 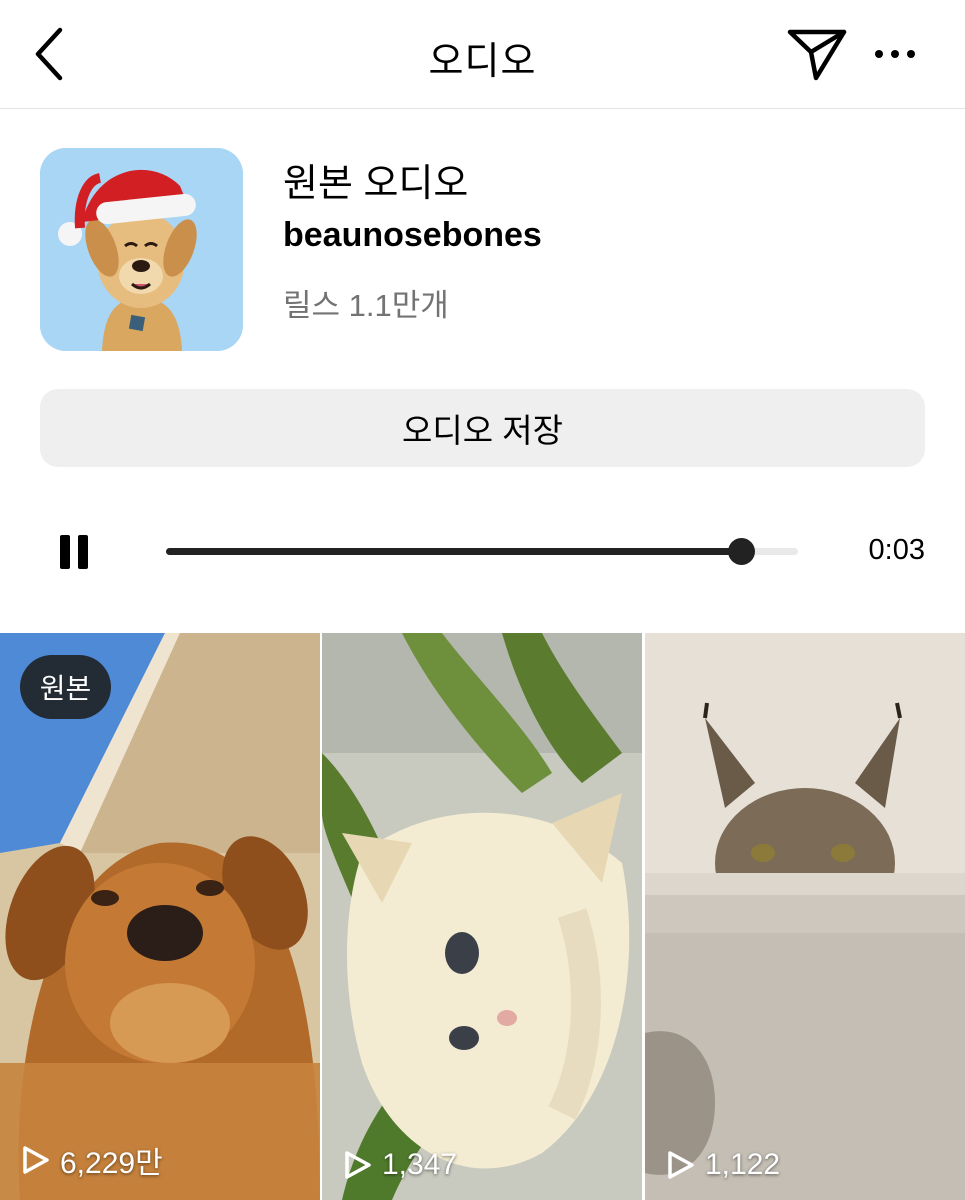 What do you see at coordinates (896, 550) in the screenshot?
I see `playback-time: 0:03` at bounding box center [896, 550].